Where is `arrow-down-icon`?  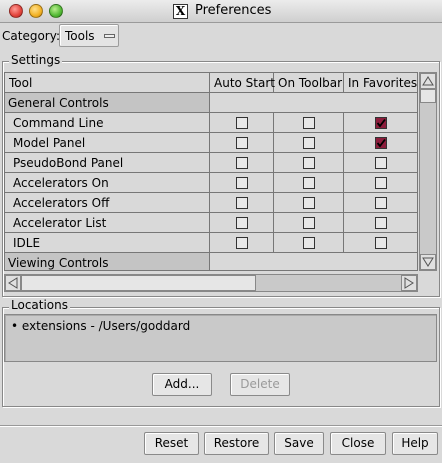
arrow-down-icon is located at coordinates (428, 262).